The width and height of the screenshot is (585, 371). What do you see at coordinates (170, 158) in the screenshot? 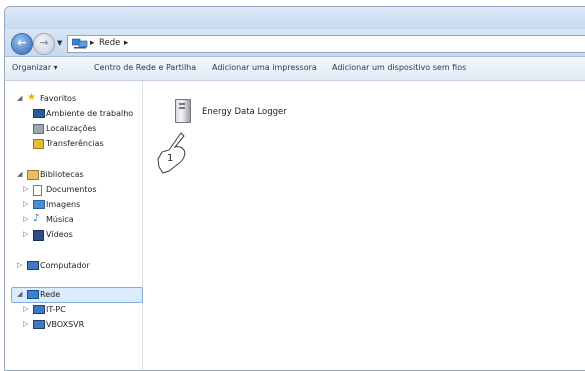
I see `callout-number: 1` at bounding box center [170, 158].